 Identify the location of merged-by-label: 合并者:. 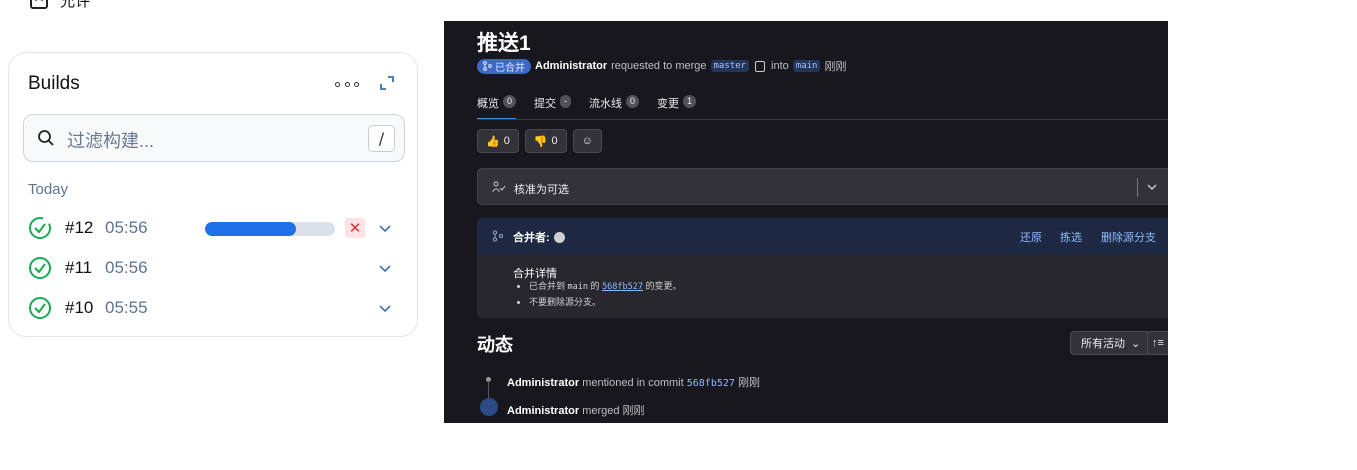
(531, 238).